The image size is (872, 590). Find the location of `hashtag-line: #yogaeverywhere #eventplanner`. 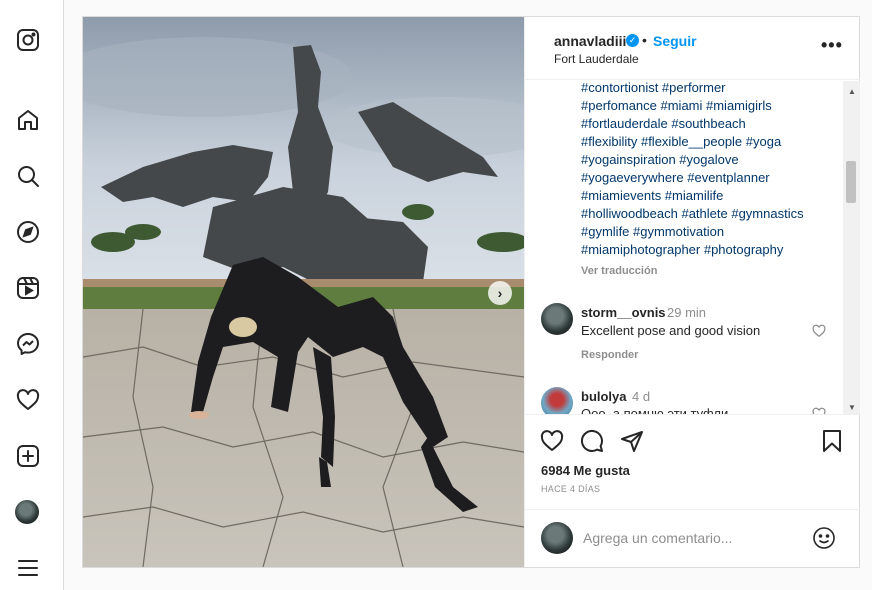

hashtag-line: #yogaeverywhere #eventplanner is located at coordinates (707, 178).